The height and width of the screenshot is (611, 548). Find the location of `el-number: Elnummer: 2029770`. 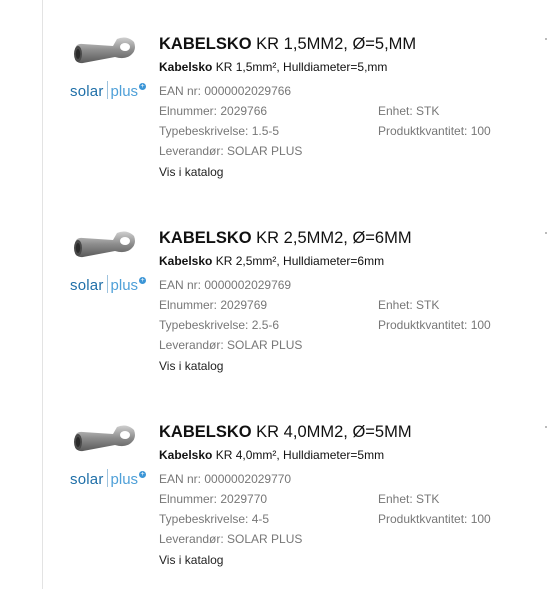

el-number: Elnummer: 2029770 is located at coordinates (213, 499).